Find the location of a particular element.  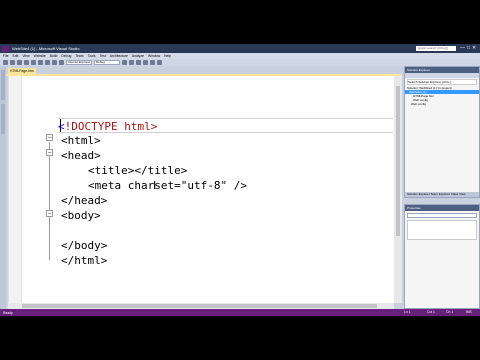

standard-toolbar: Internet Explorer Debug is located at coordinates (240, 62).